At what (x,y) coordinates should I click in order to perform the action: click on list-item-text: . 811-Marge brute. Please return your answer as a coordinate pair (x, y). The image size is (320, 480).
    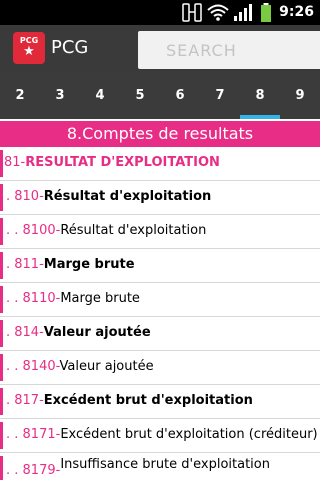
    Looking at the image, I should click on (70, 264).